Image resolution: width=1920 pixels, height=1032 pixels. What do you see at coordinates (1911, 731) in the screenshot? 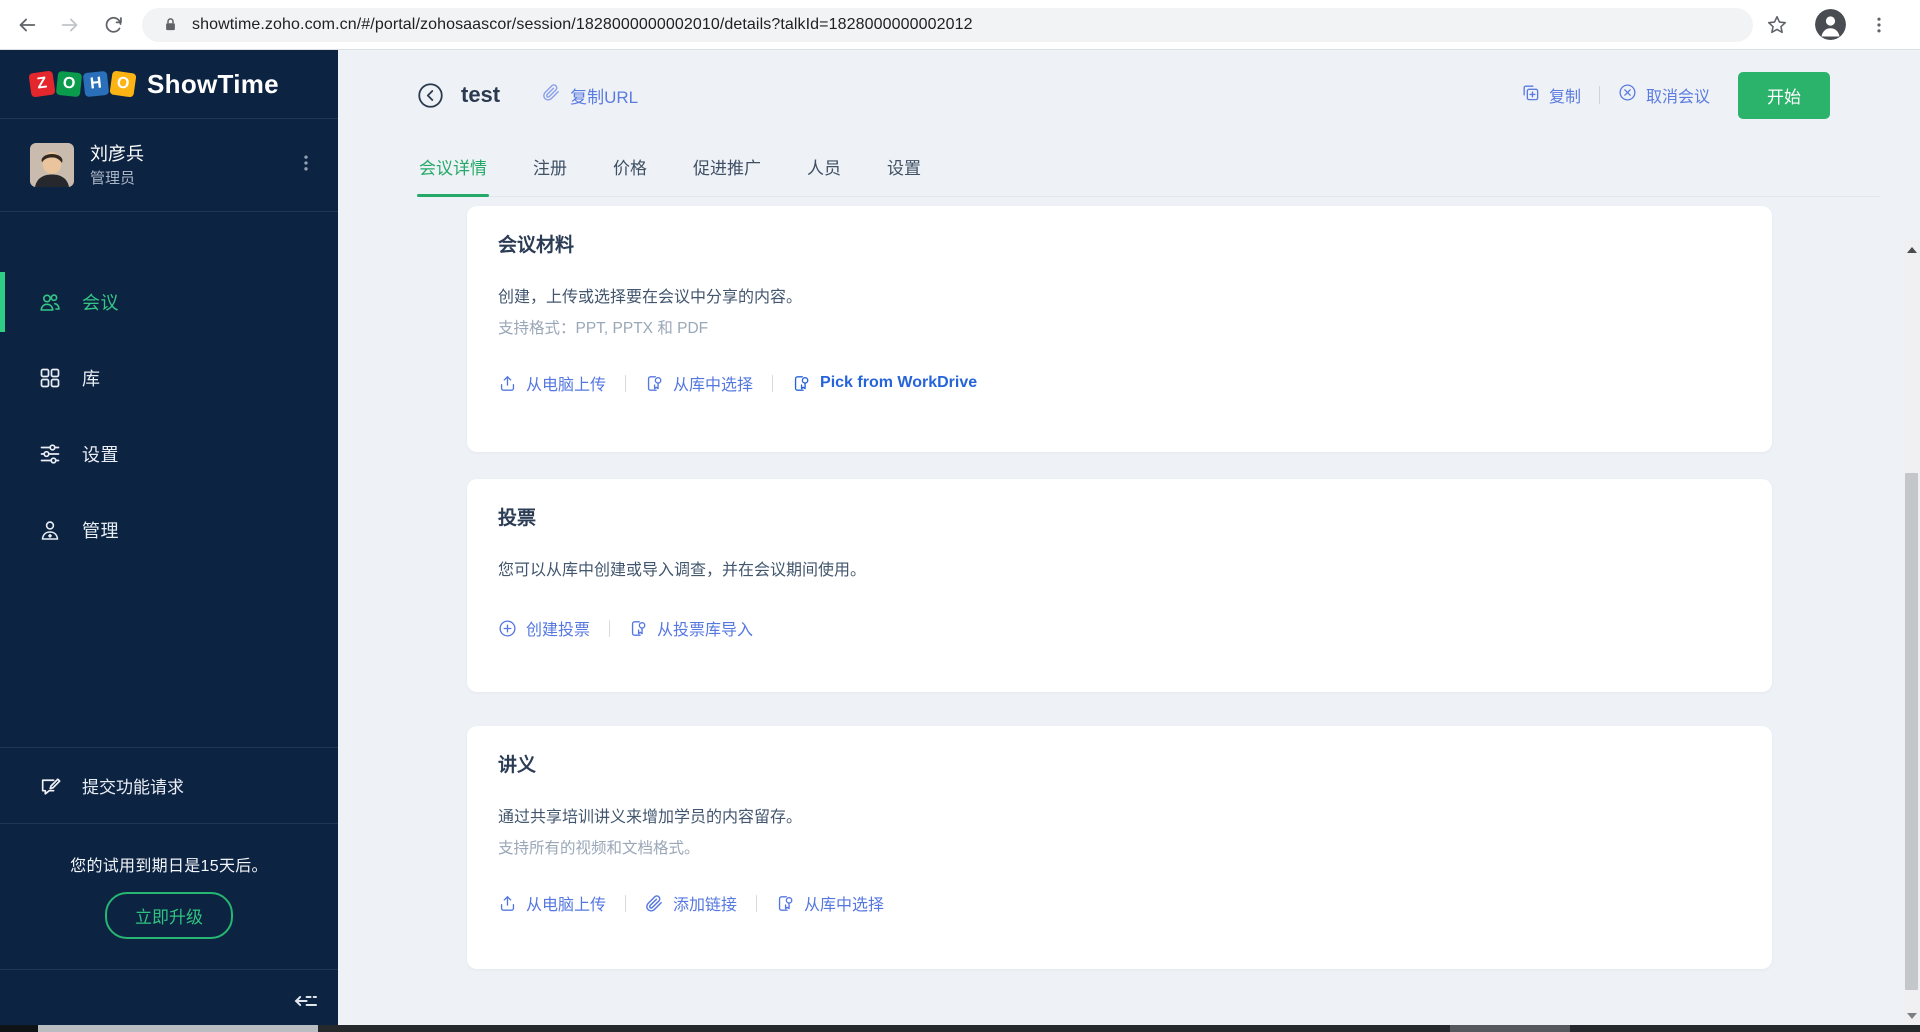
I see `vertical-scrollbar-thumb` at bounding box center [1911, 731].